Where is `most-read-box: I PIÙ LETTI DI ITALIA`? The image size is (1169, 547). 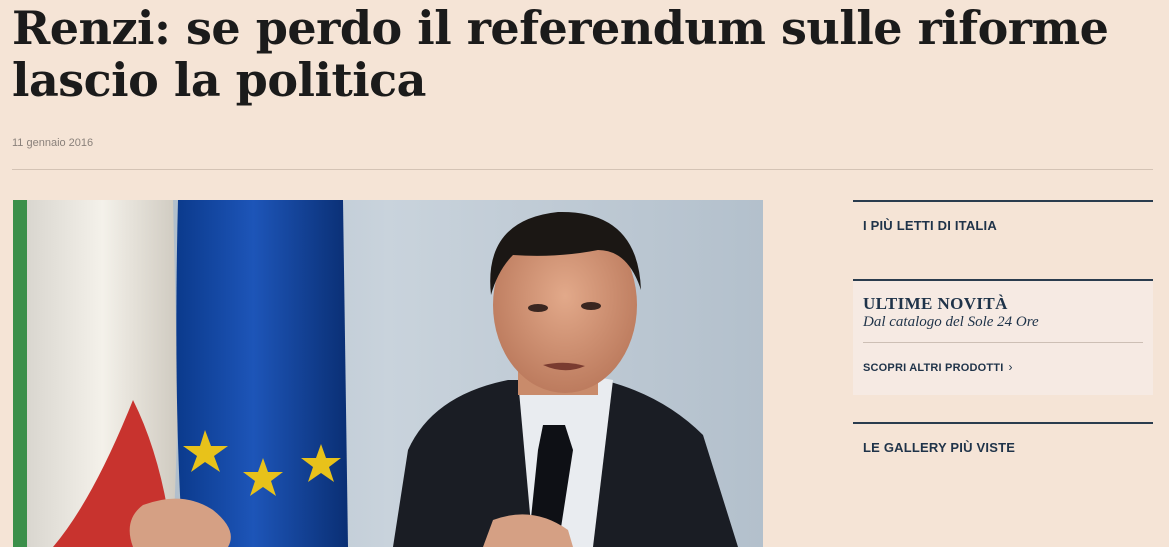
most-read-box: I PIÙ LETTI DI ITALIA is located at coordinates (1003, 231).